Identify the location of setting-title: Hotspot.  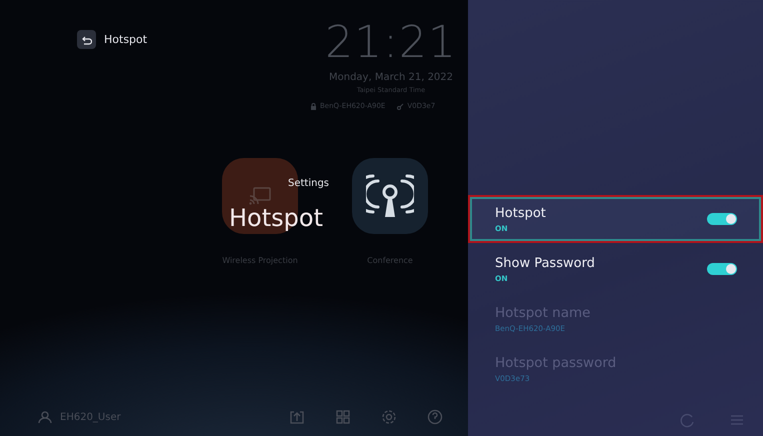
(521, 213).